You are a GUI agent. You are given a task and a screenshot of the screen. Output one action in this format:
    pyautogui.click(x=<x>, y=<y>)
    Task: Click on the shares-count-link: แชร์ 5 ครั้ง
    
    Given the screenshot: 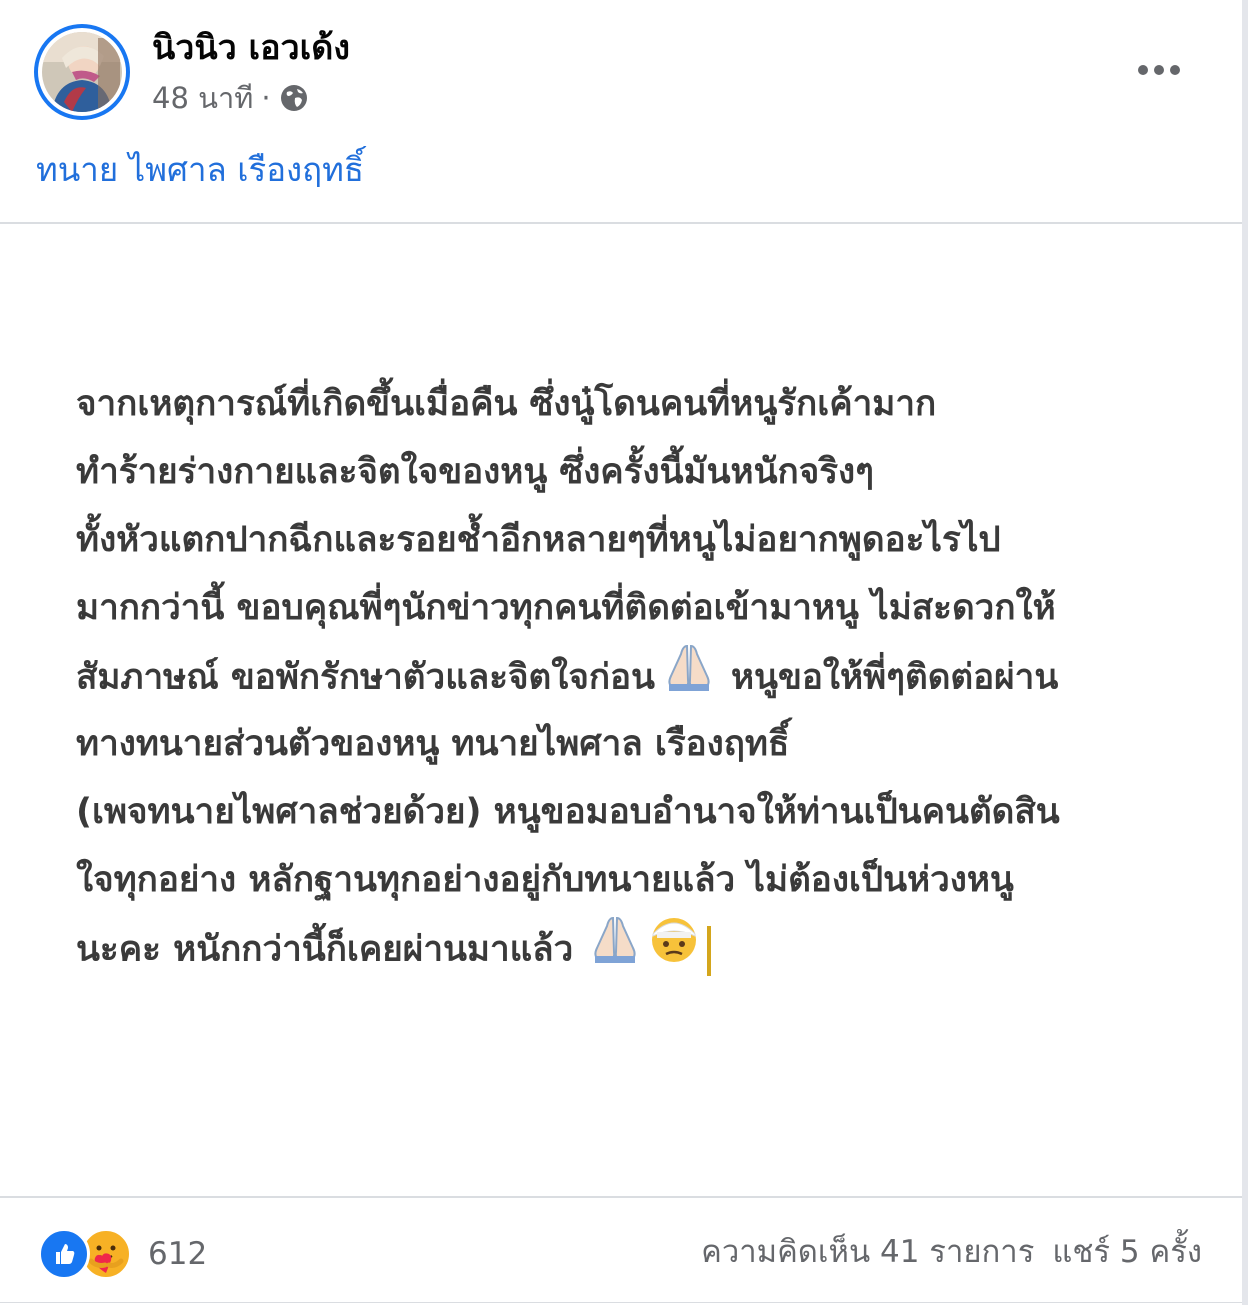 What is the action you would take?
    pyautogui.click(x=1127, y=1252)
    